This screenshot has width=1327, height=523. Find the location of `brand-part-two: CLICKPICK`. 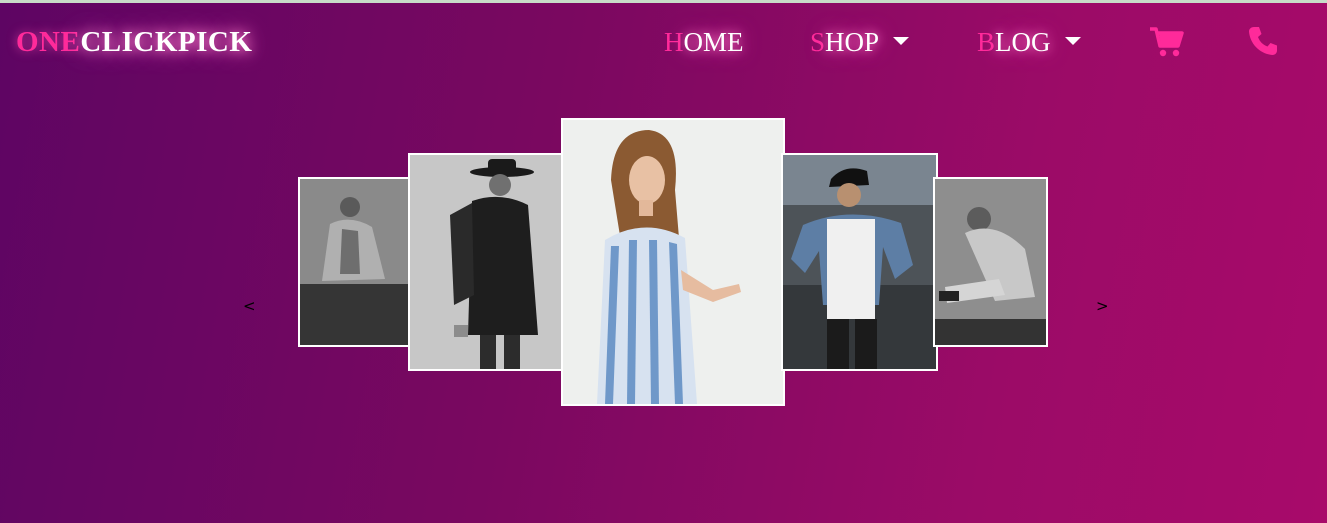

brand-part-two: CLICKPICK is located at coordinates (166, 42).